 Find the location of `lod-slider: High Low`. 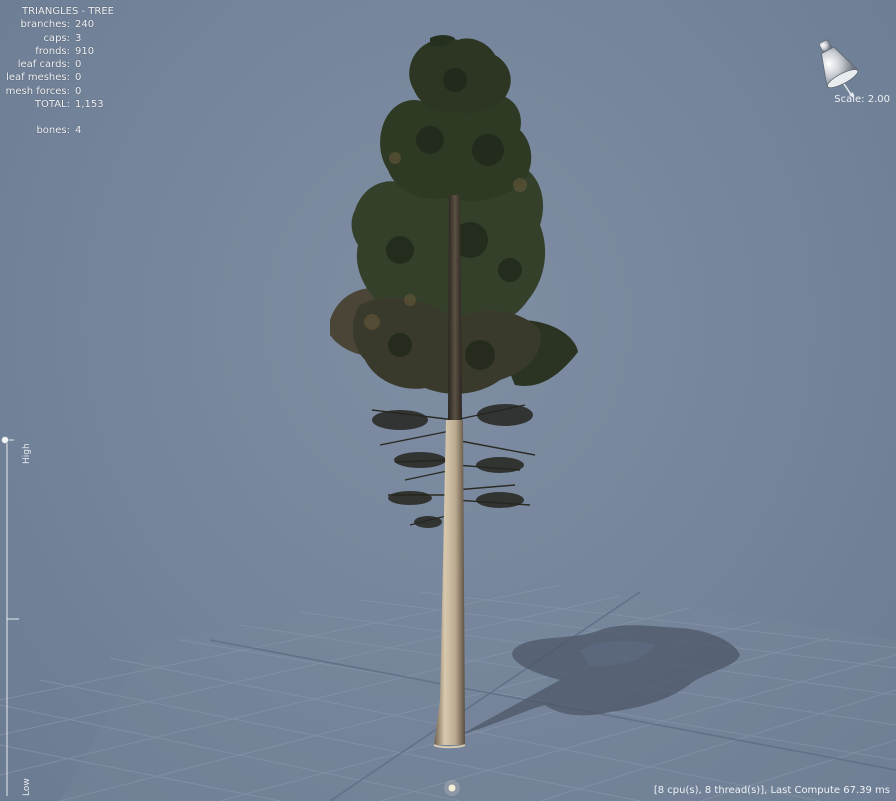

lod-slider: High Low is located at coordinates (20, 617).